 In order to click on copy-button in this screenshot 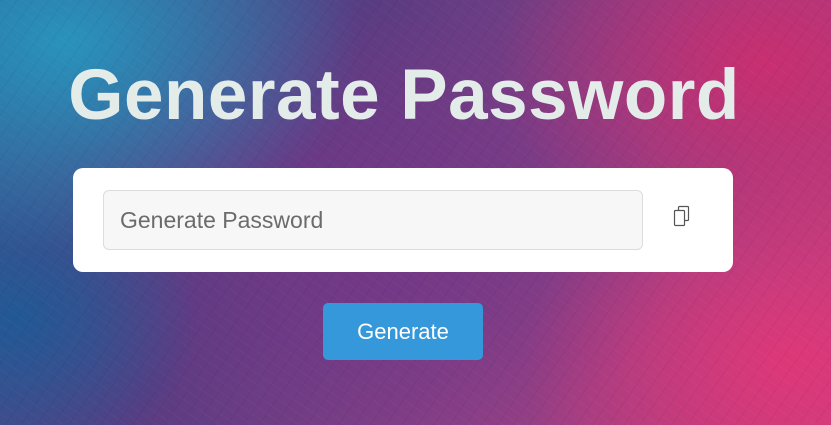, I will do `click(682, 217)`.